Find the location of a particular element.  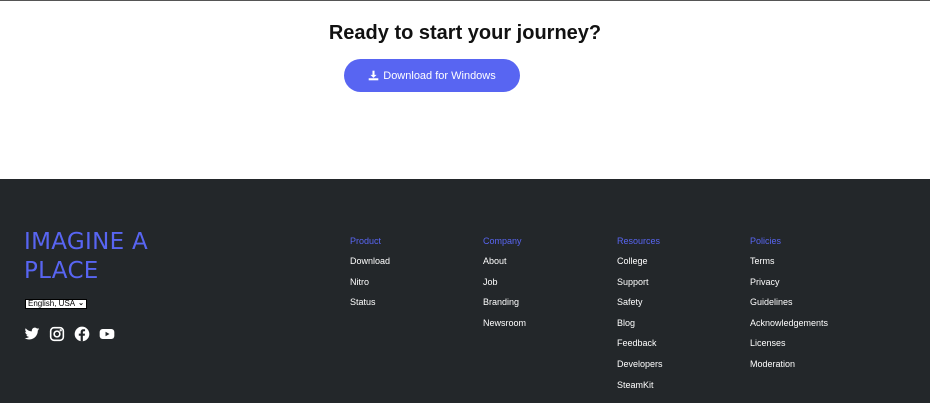

download-icon is located at coordinates (373, 75).